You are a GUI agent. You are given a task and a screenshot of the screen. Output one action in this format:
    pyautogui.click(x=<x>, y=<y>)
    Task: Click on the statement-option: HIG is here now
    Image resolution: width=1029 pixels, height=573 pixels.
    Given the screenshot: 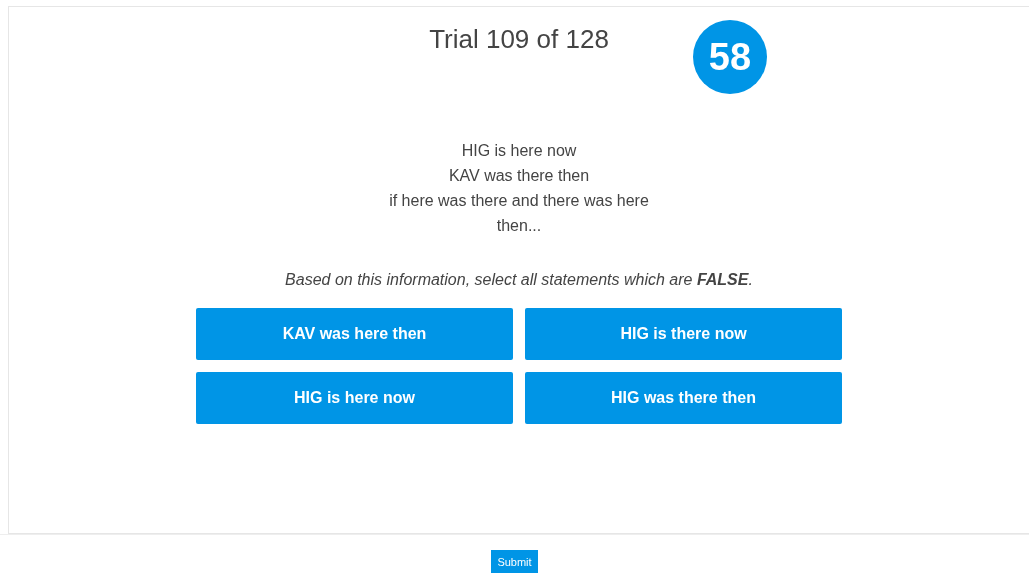 What is the action you would take?
    pyautogui.click(x=354, y=398)
    